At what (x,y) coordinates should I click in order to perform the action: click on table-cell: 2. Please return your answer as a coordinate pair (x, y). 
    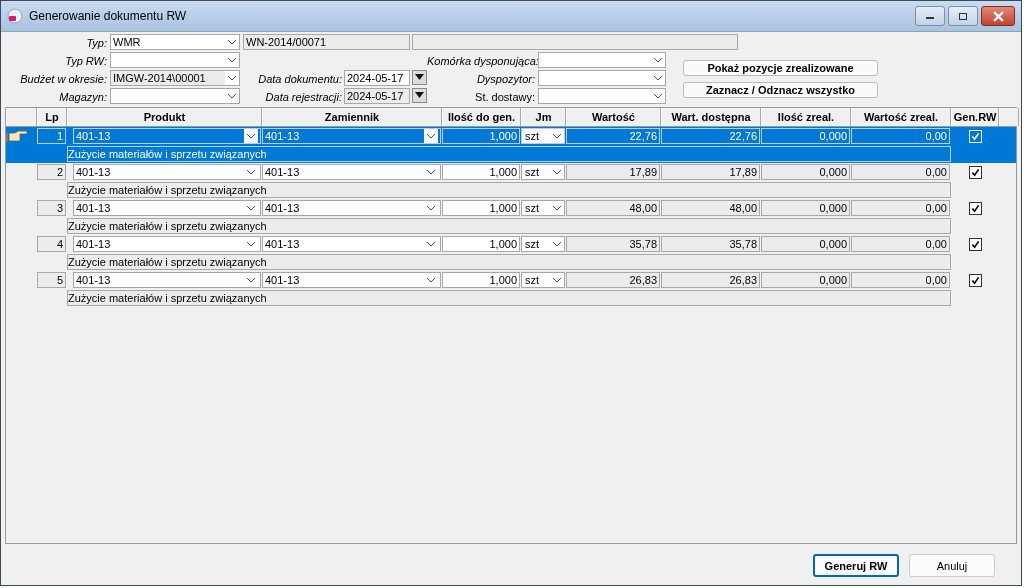
    Looking at the image, I should click on (51, 172).